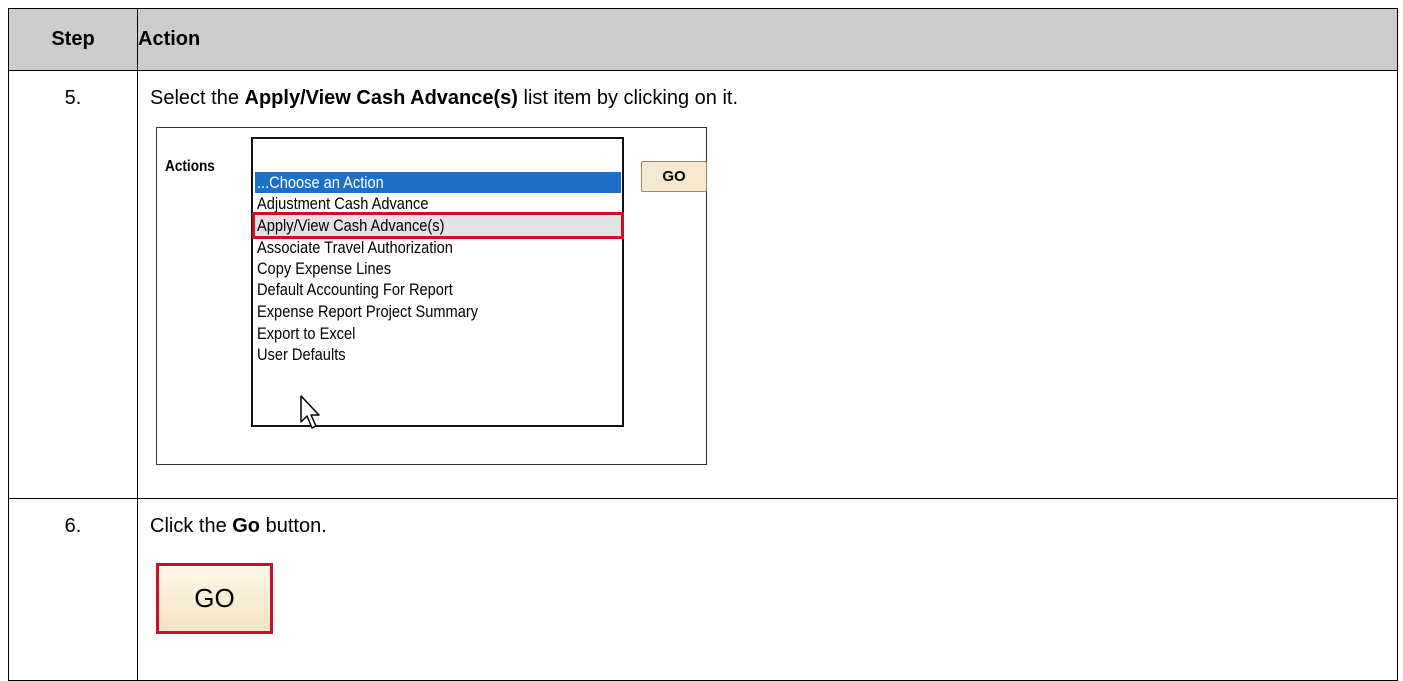 This screenshot has height=681, width=1403. I want to click on list-item: Expense Report Project Summary, so click(438, 311).